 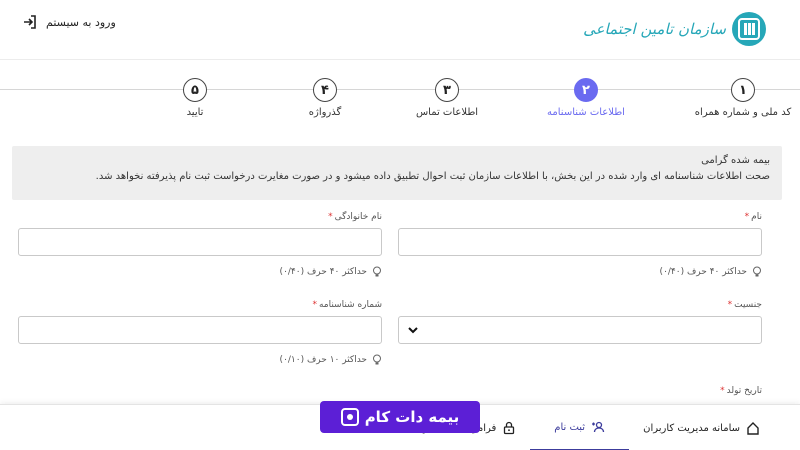 What do you see at coordinates (400, 30) in the screenshot?
I see `page-header: سازمان تامین اجتماعی ورود به سیستم` at bounding box center [400, 30].